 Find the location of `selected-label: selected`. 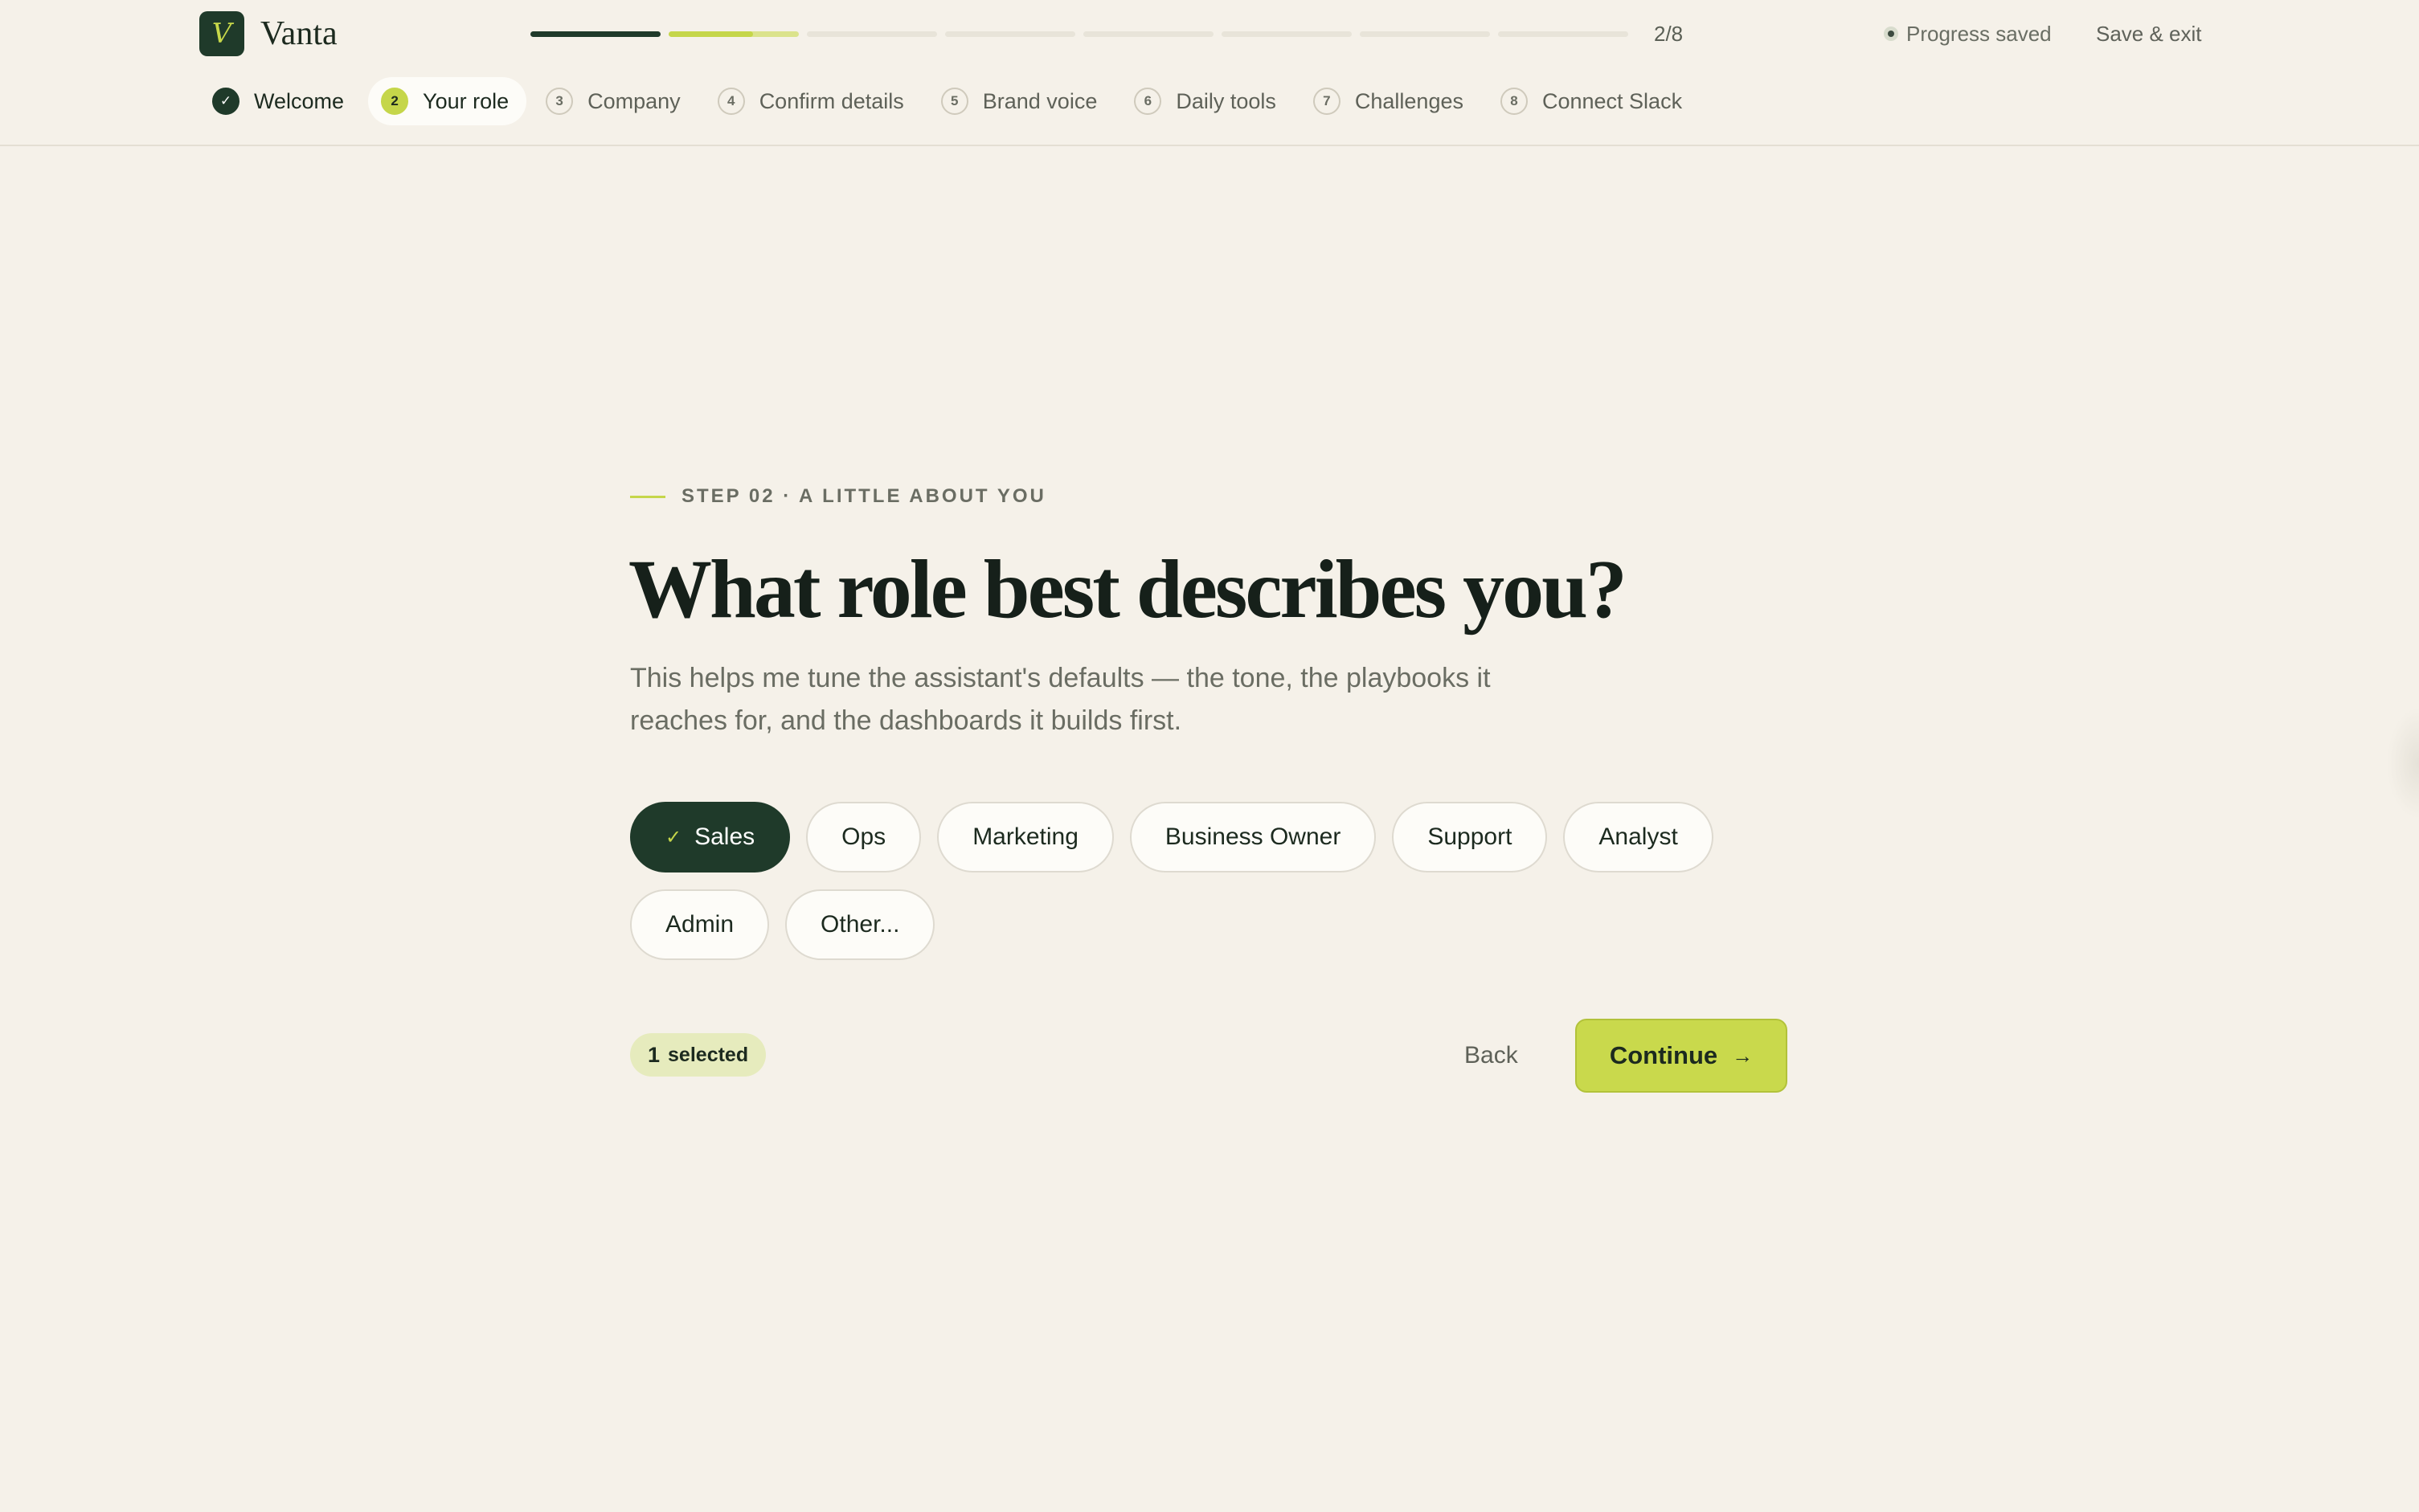

selected-label: selected is located at coordinates (708, 1054).